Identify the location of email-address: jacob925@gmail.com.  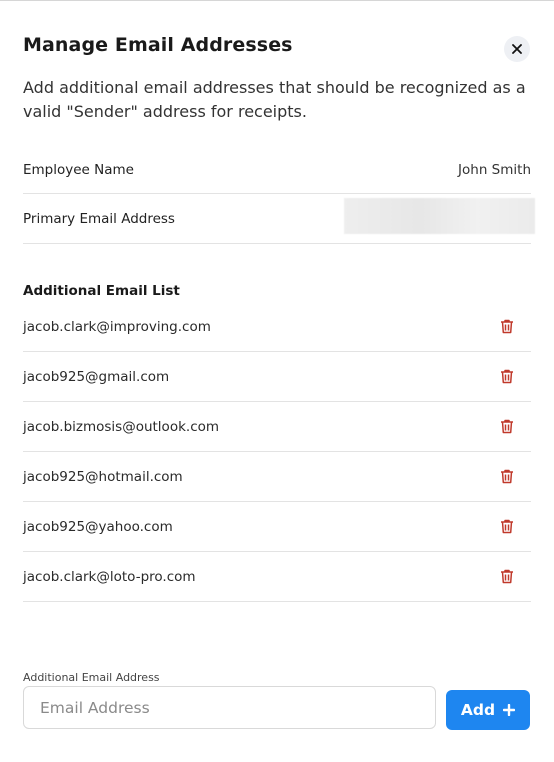
(96, 376).